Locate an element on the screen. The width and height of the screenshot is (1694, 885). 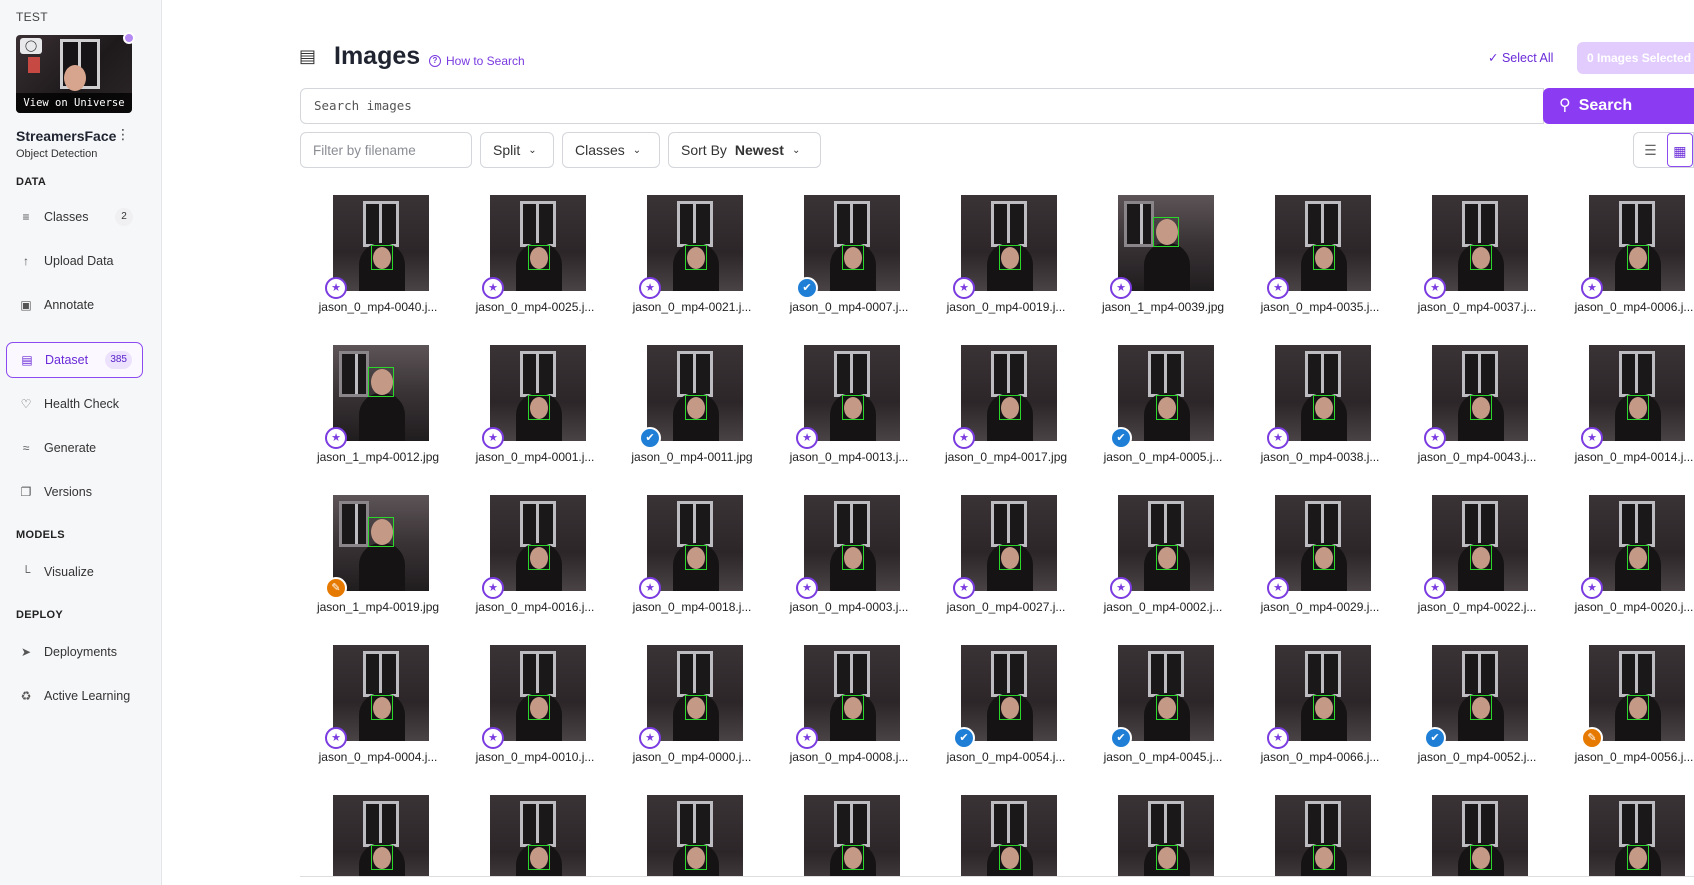
kebab-menu-icon: ⋮ is located at coordinates (123, 134).